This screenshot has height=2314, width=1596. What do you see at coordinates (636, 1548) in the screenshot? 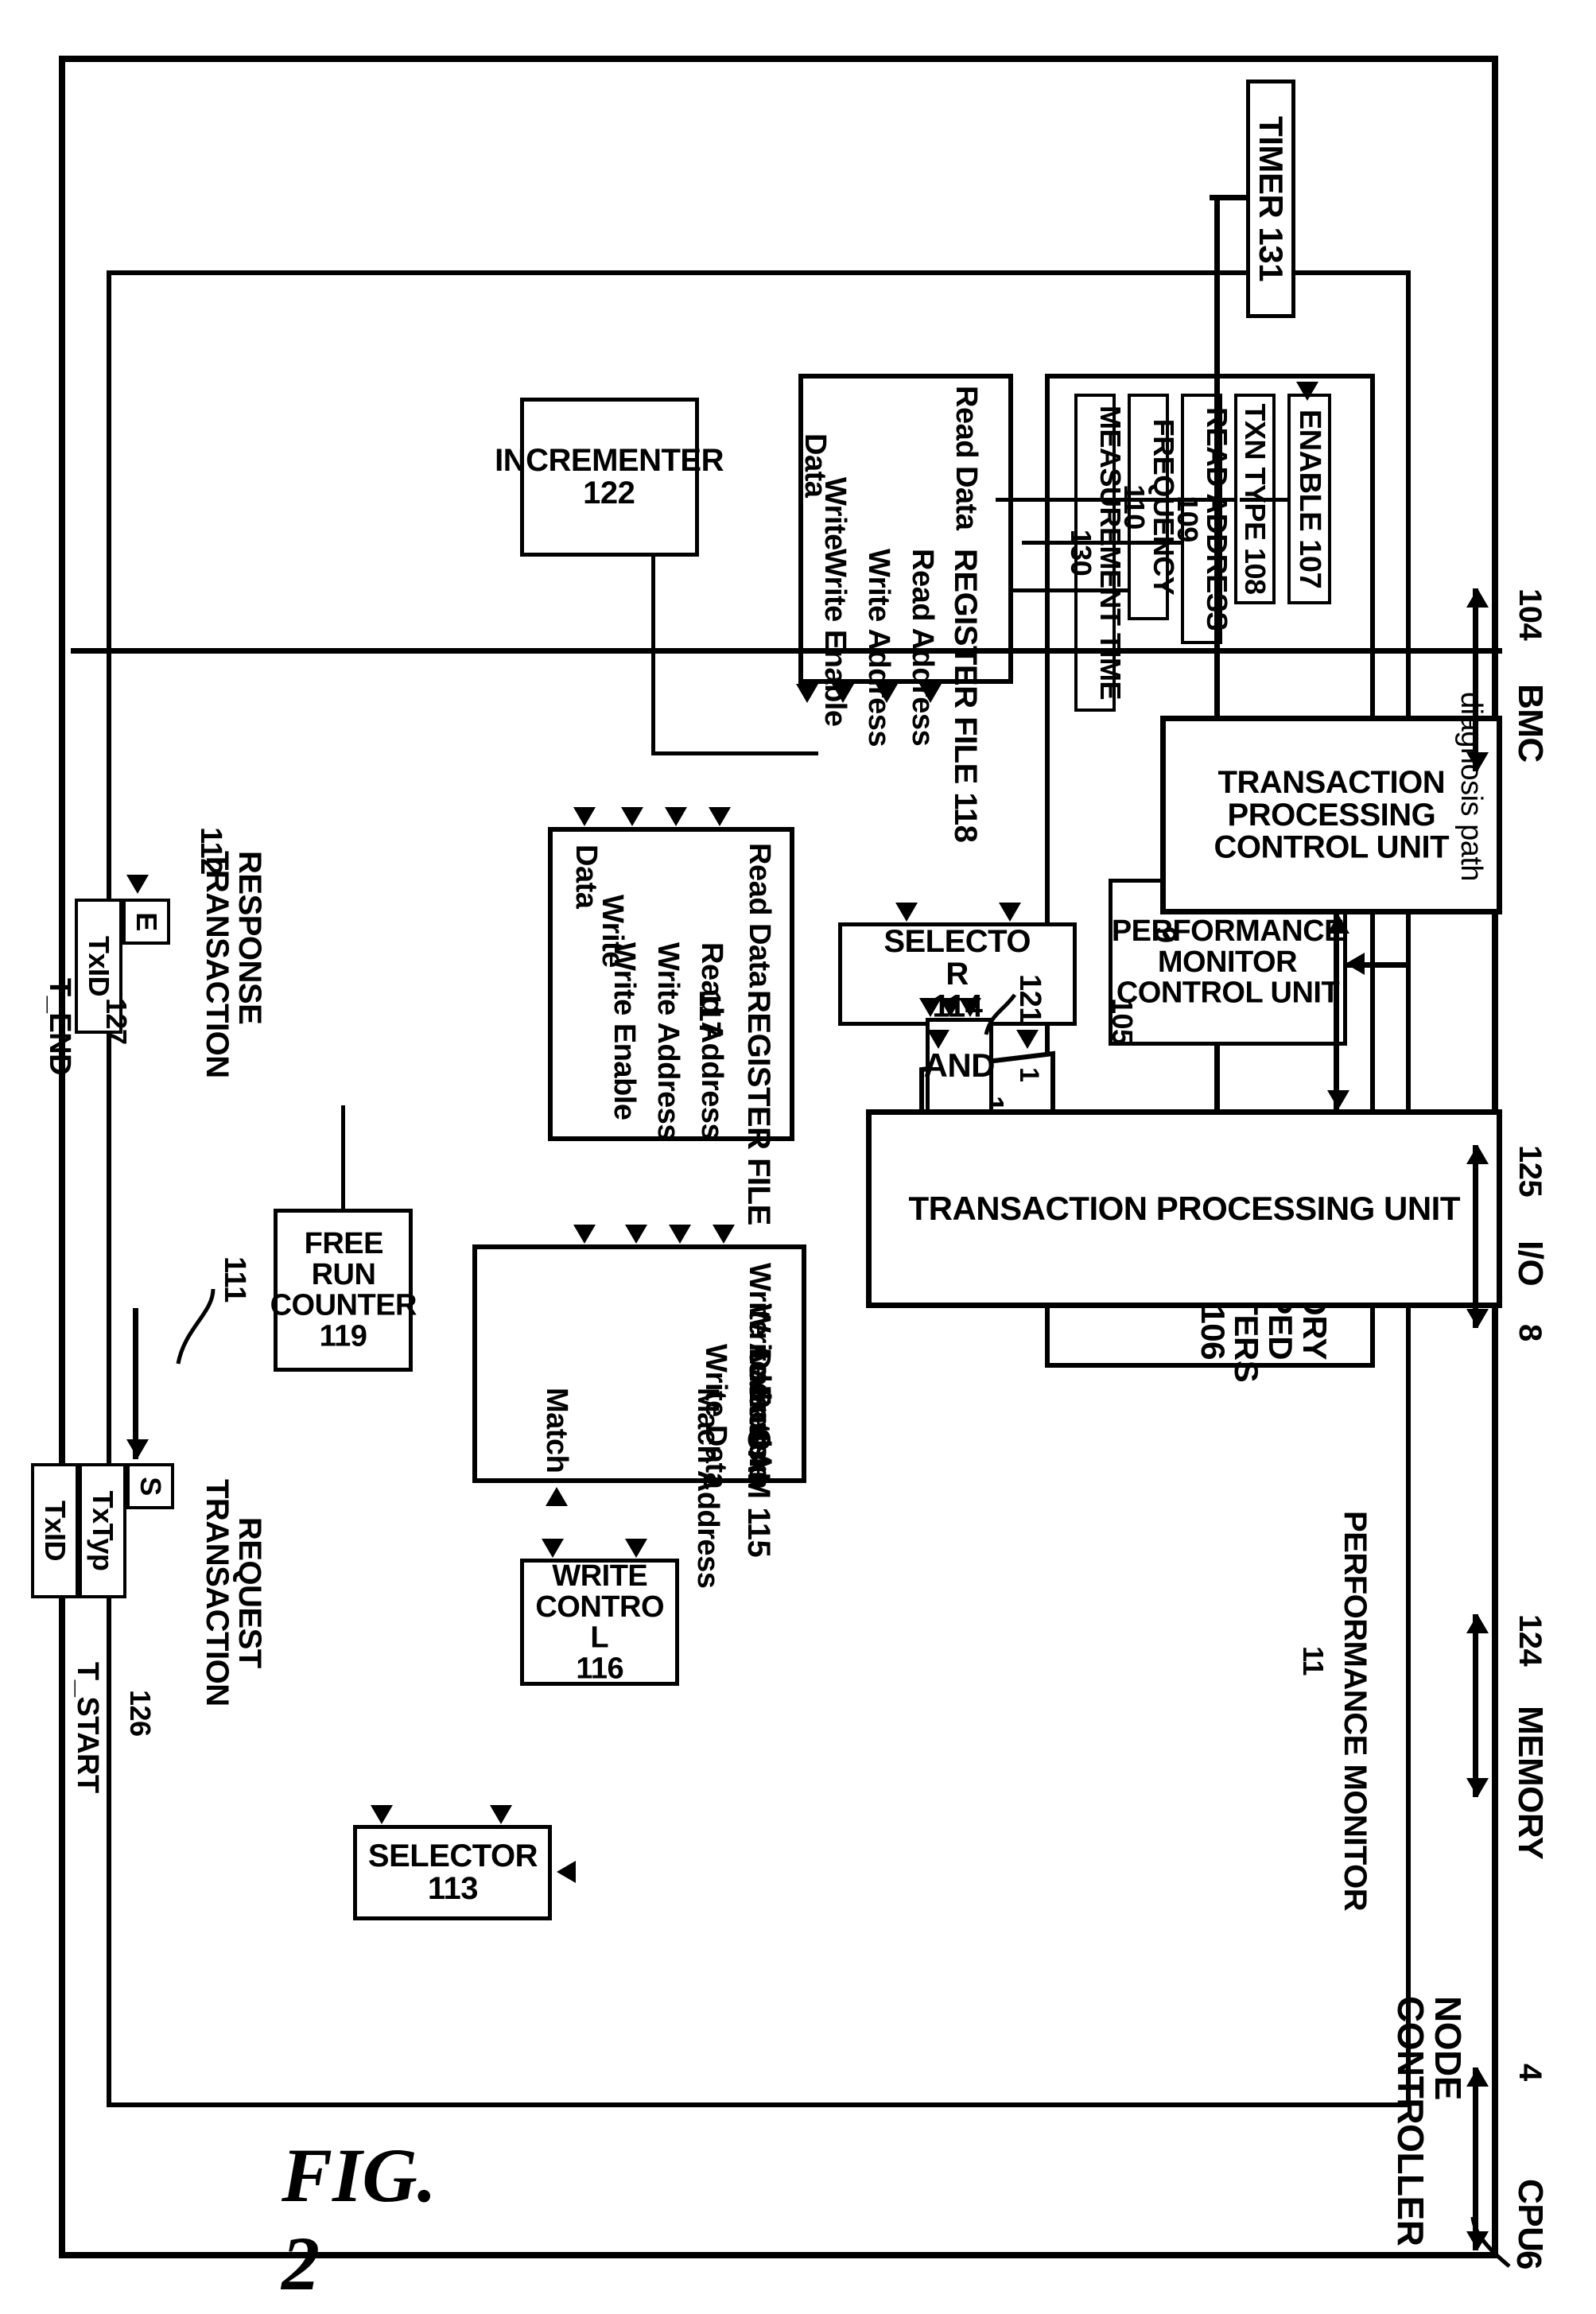
I see `write-control-arrow-in-a` at bounding box center [636, 1548].